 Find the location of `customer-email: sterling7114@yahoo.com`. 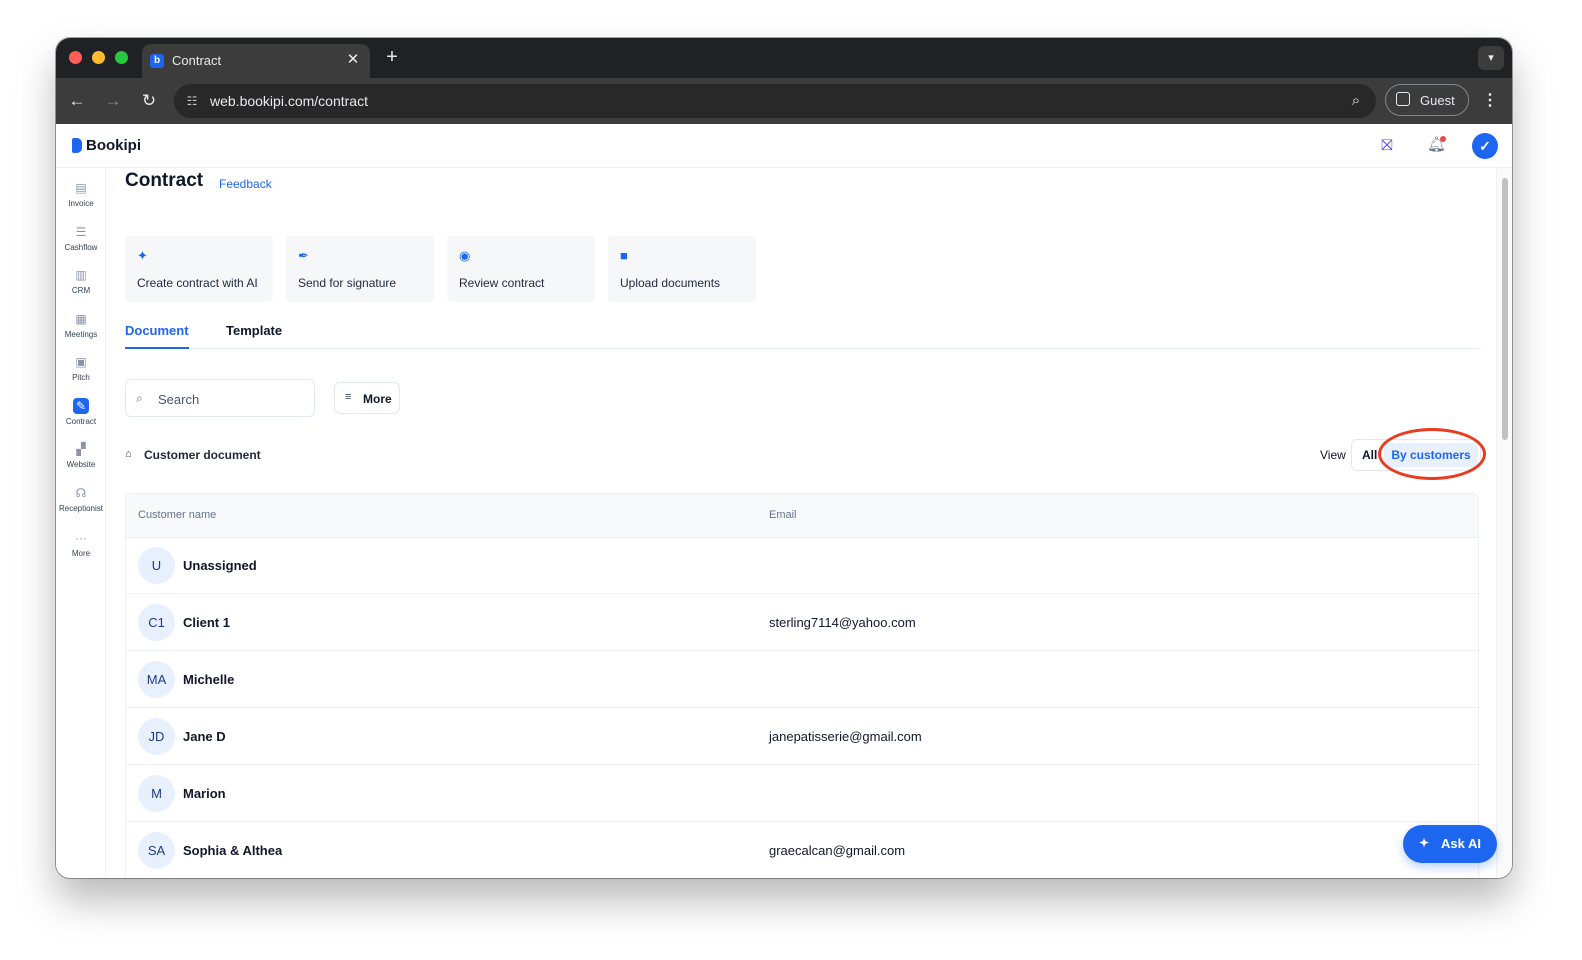

customer-email: sterling7114@yahoo.com is located at coordinates (842, 622).